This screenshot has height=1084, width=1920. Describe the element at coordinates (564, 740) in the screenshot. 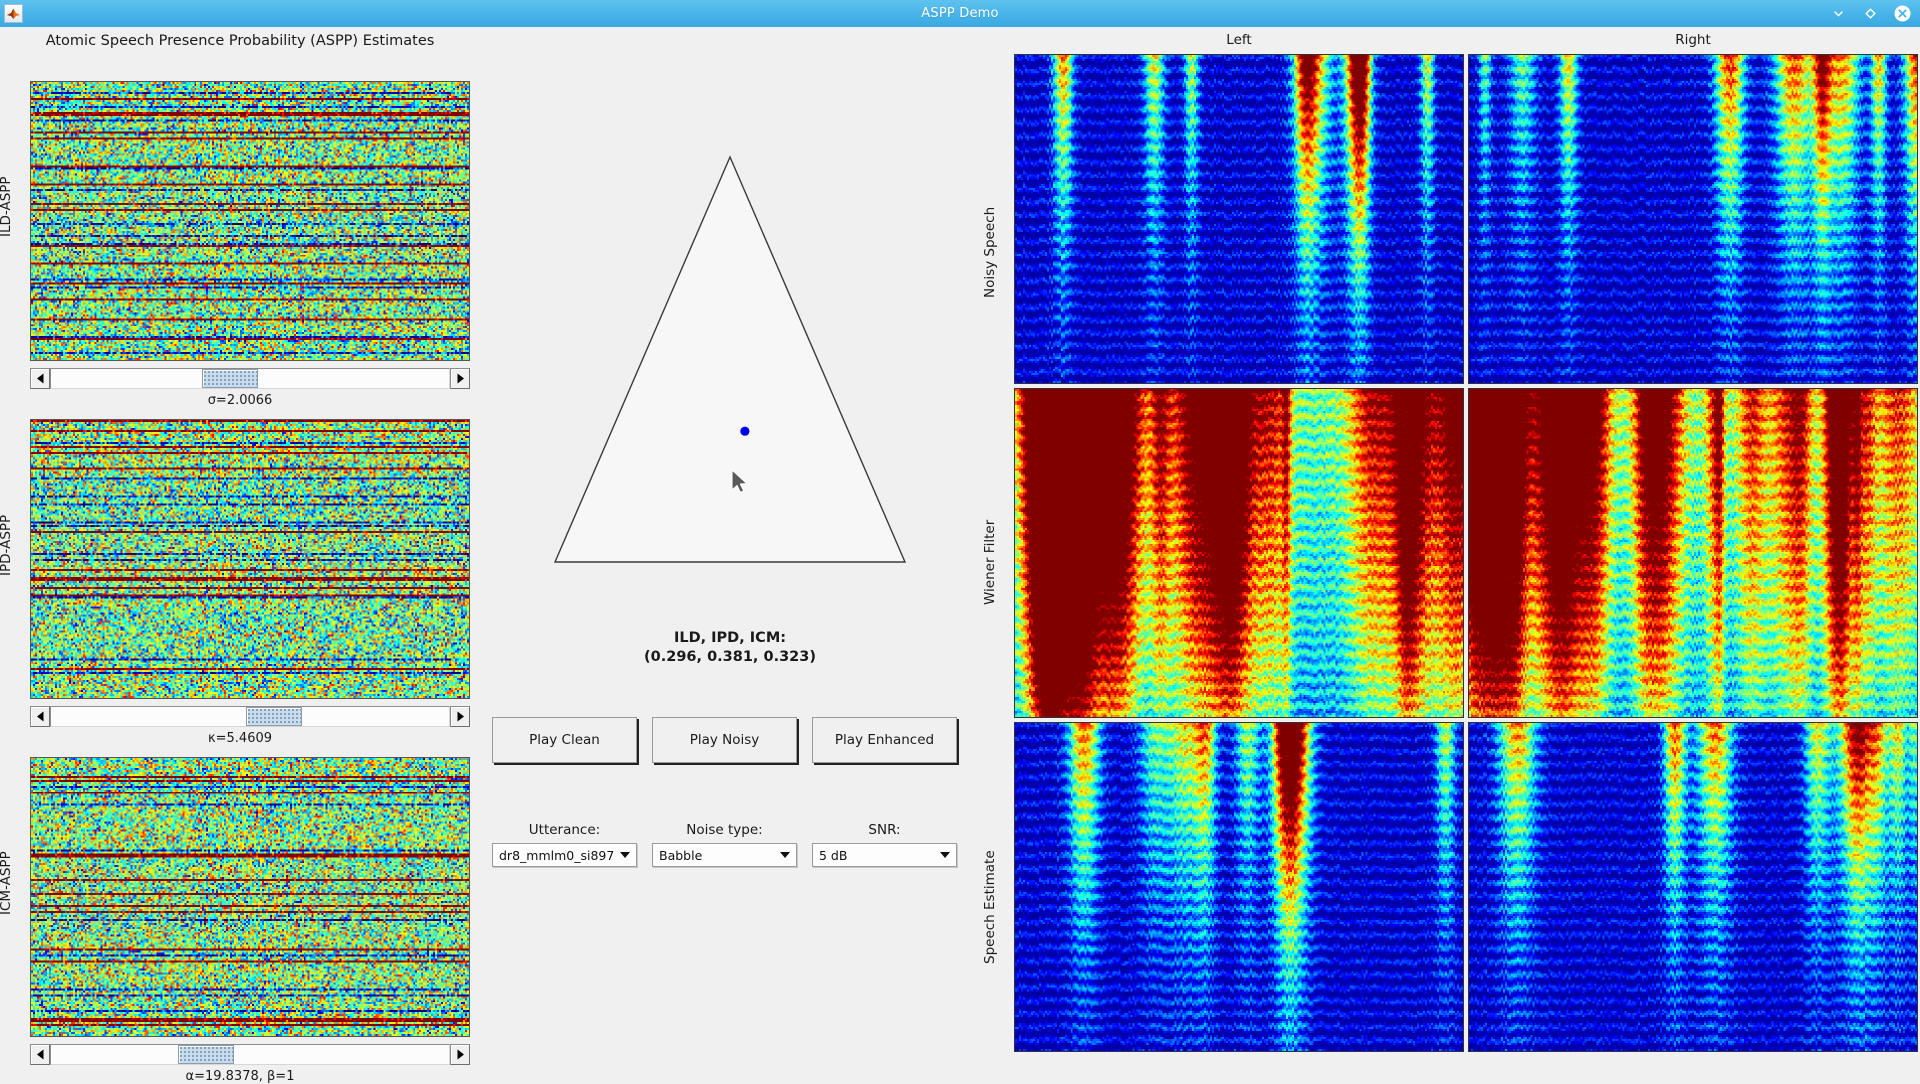

I see `play-clean-button: Play Clean` at that location.